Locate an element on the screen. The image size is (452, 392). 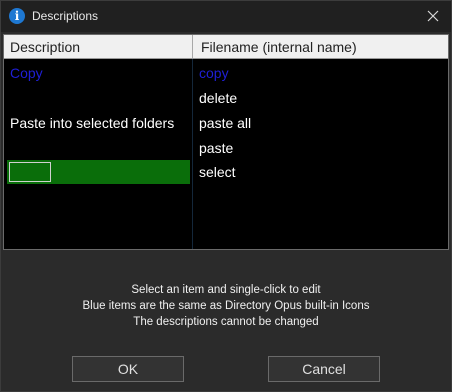
description-edit-field is located at coordinates (30, 172).